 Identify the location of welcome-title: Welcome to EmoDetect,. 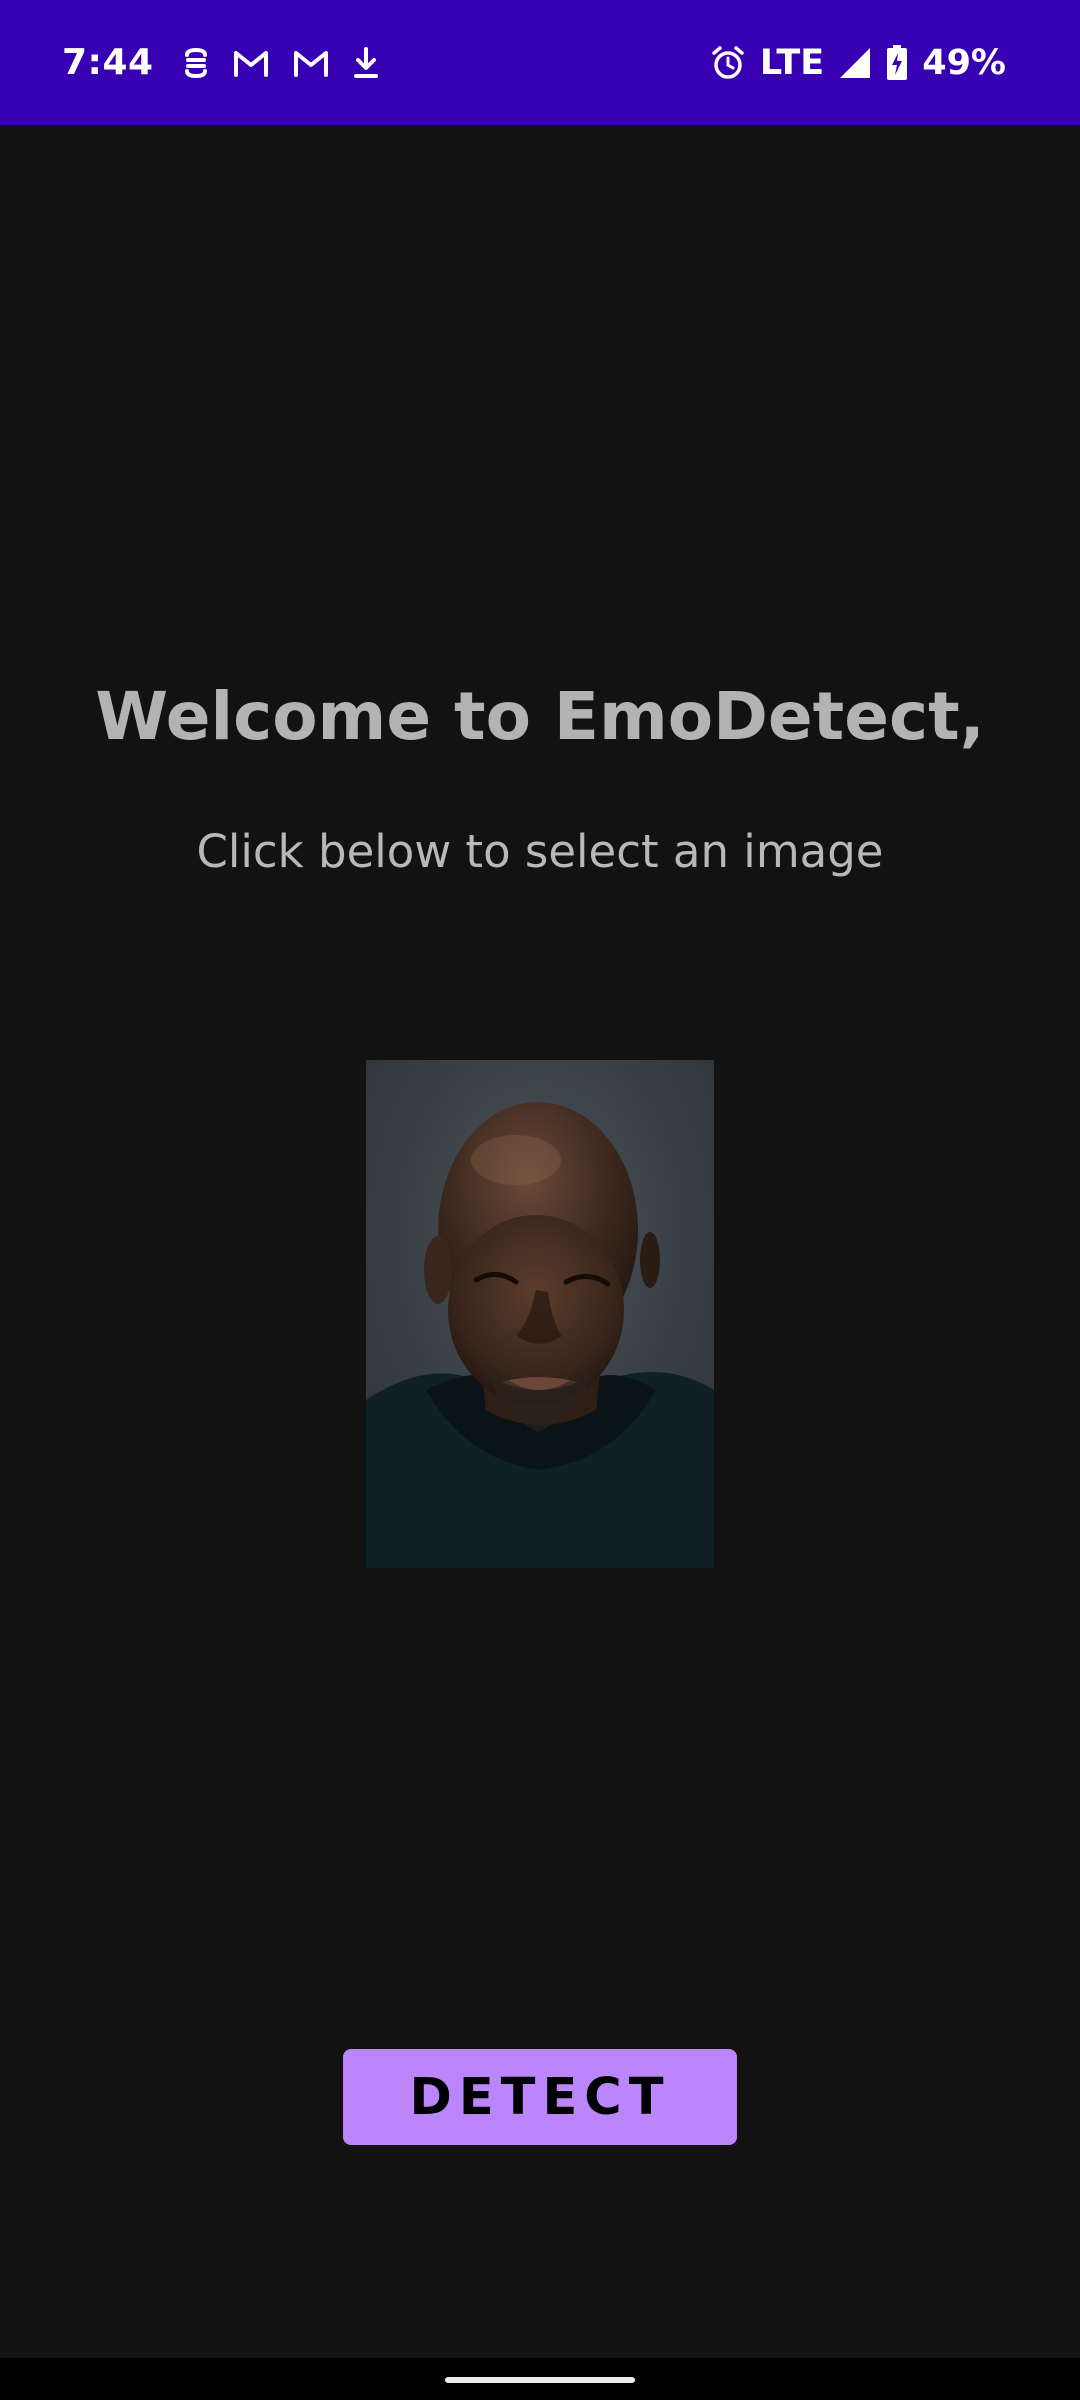
(540, 716).